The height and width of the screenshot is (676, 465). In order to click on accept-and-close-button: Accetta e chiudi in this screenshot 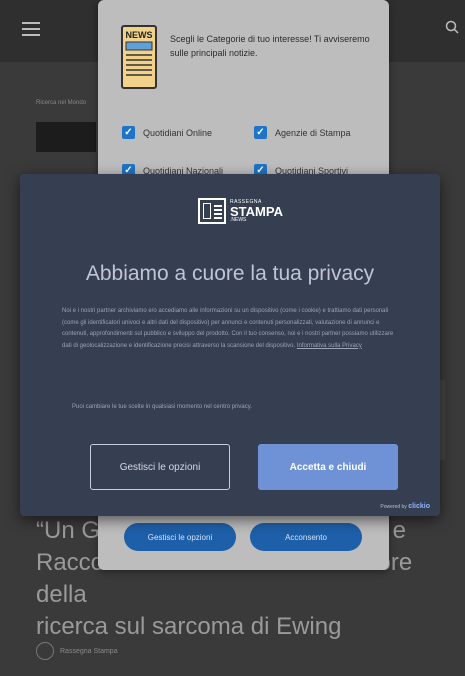, I will do `click(328, 467)`.